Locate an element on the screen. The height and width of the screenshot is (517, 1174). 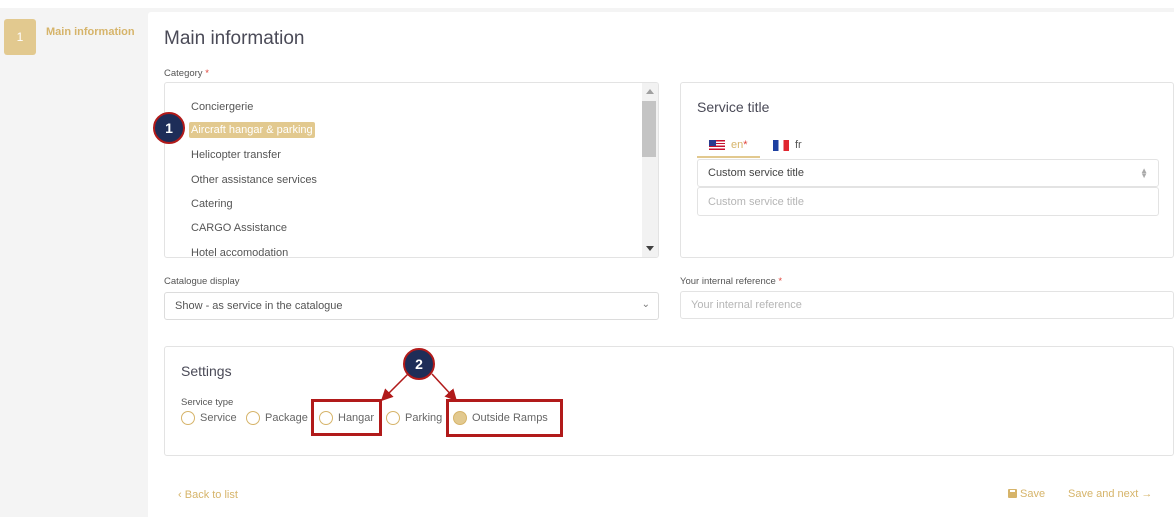
radio-parking: Parking is located at coordinates (414, 418).